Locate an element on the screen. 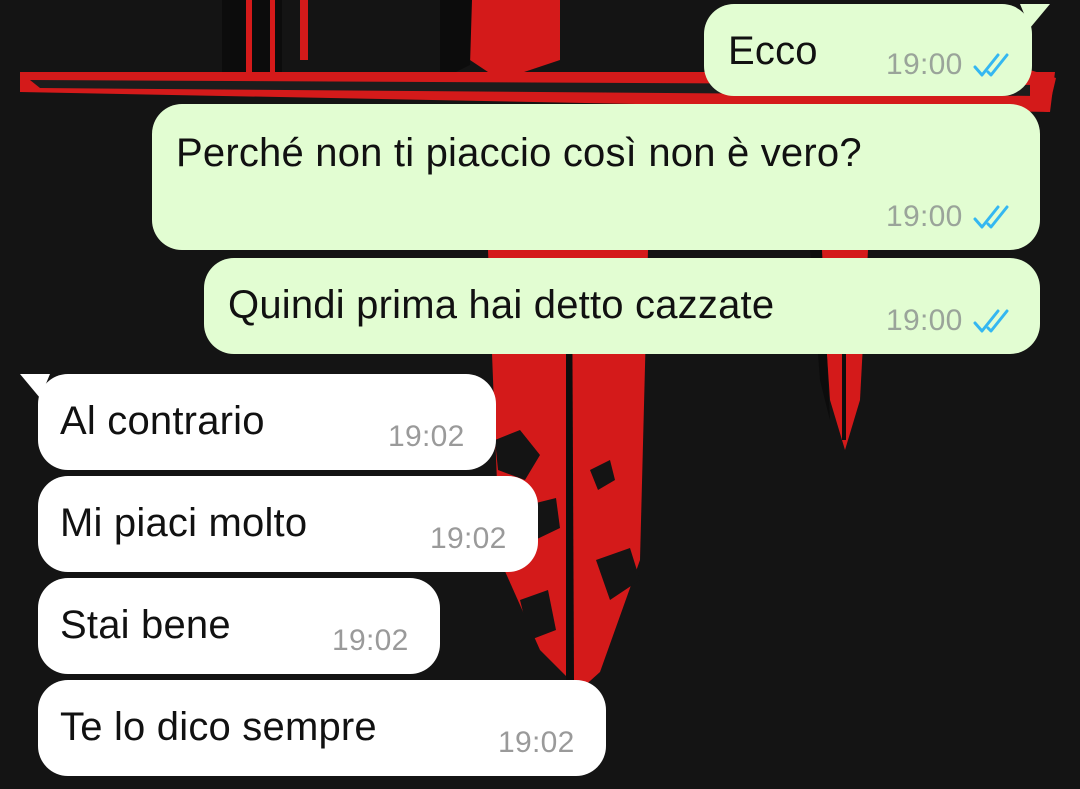 The height and width of the screenshot is (789, 1080). message-text: Quindi prima hai detto cazzate is located at coordinates (501, 305).